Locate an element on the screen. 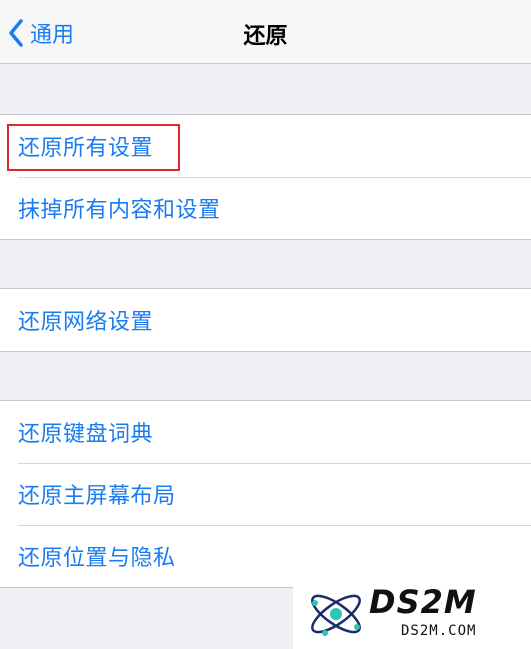  watermark: DS2M DS2M.COM is located at coordinates (412, 615).